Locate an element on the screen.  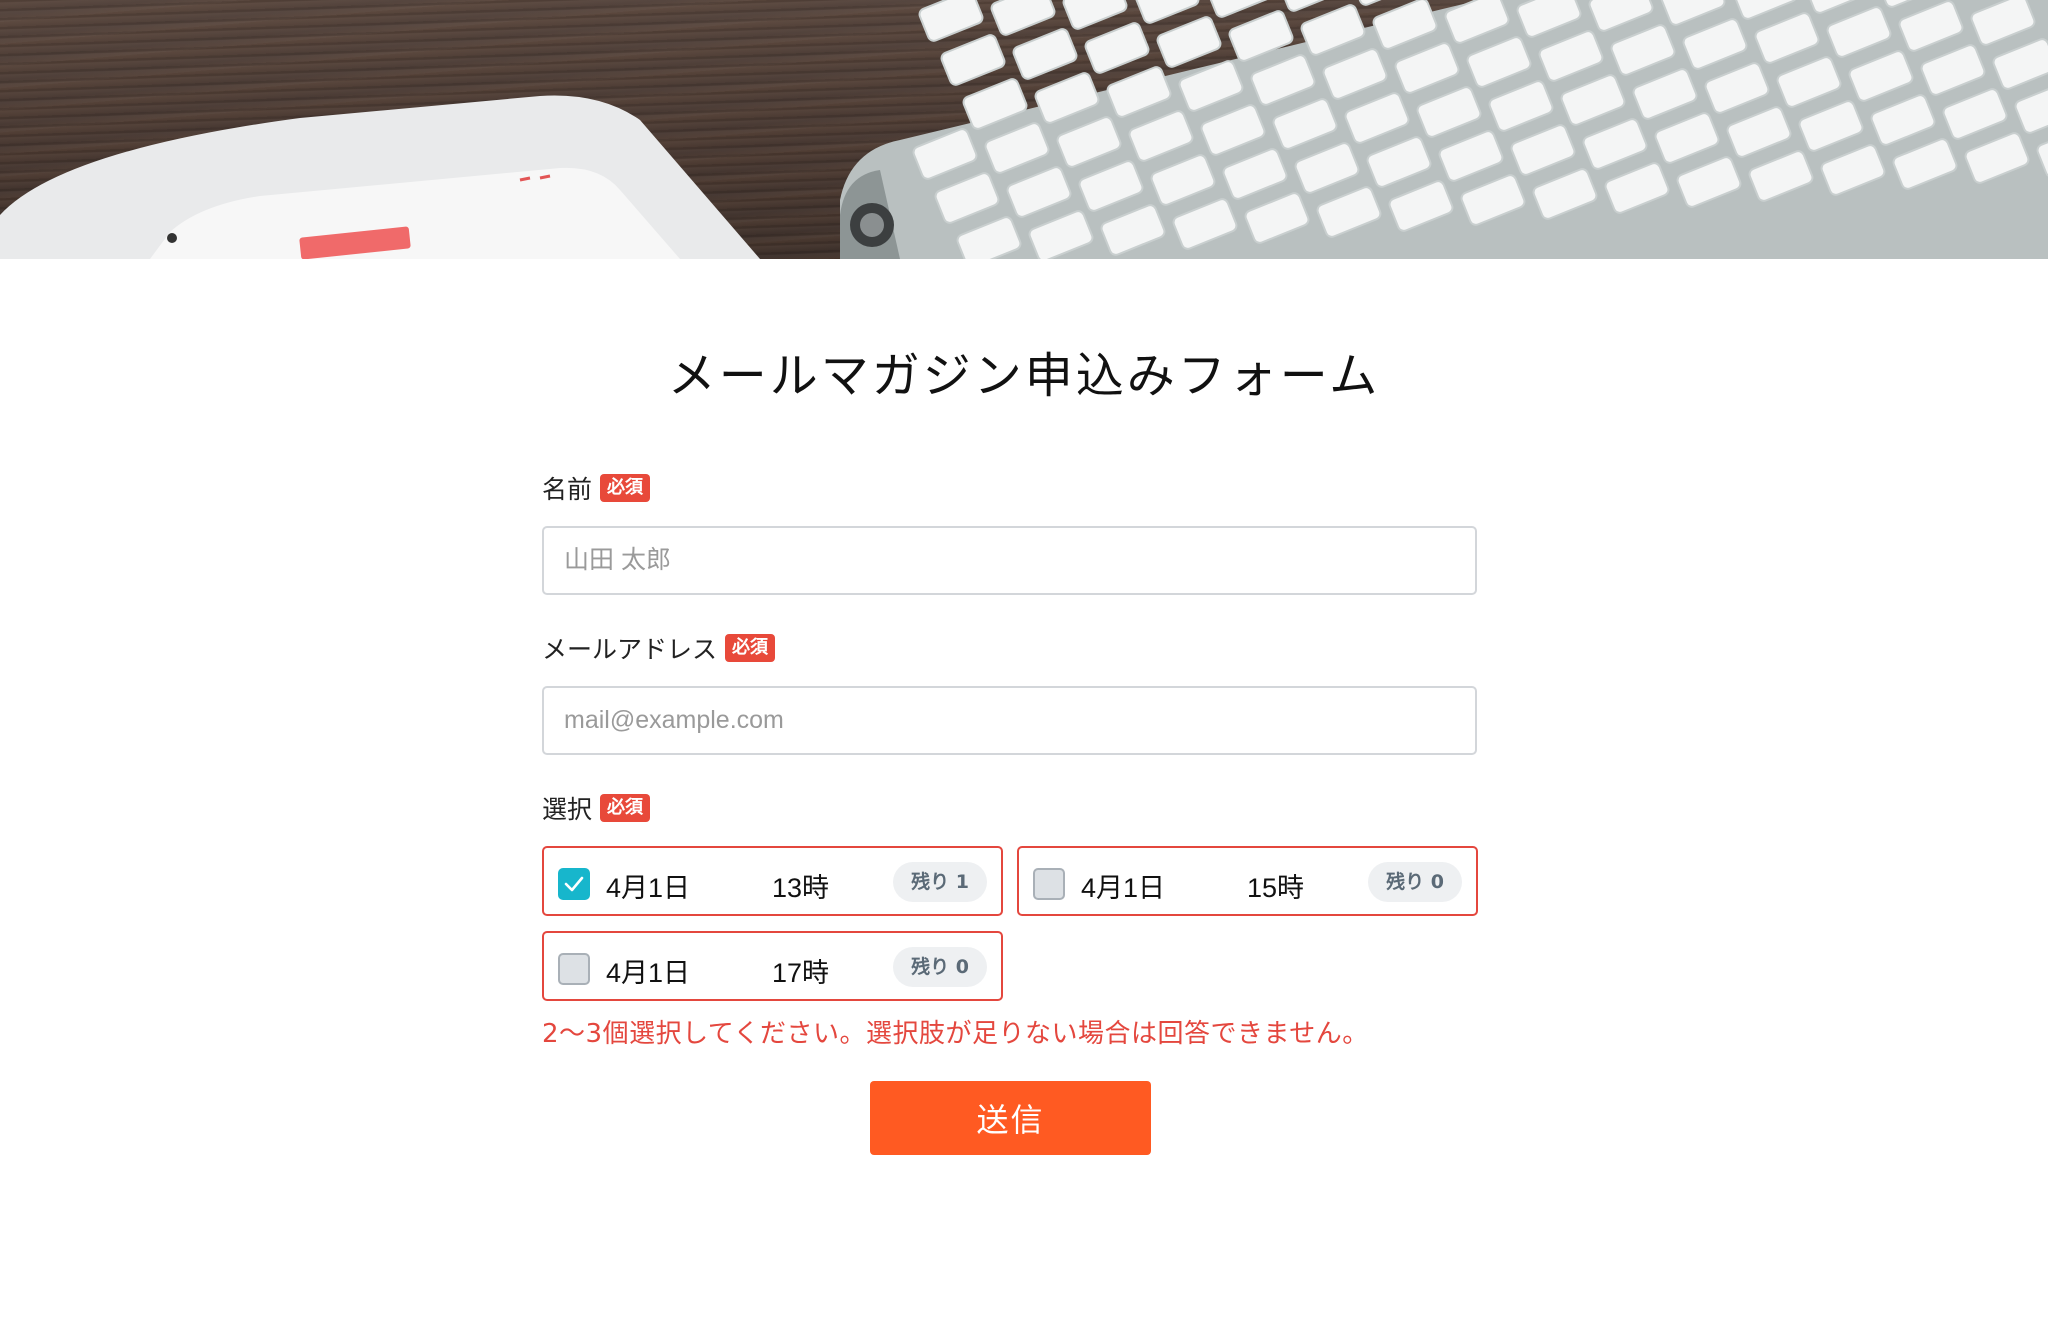
checkmark-icon is located at coordinates (574, 884).